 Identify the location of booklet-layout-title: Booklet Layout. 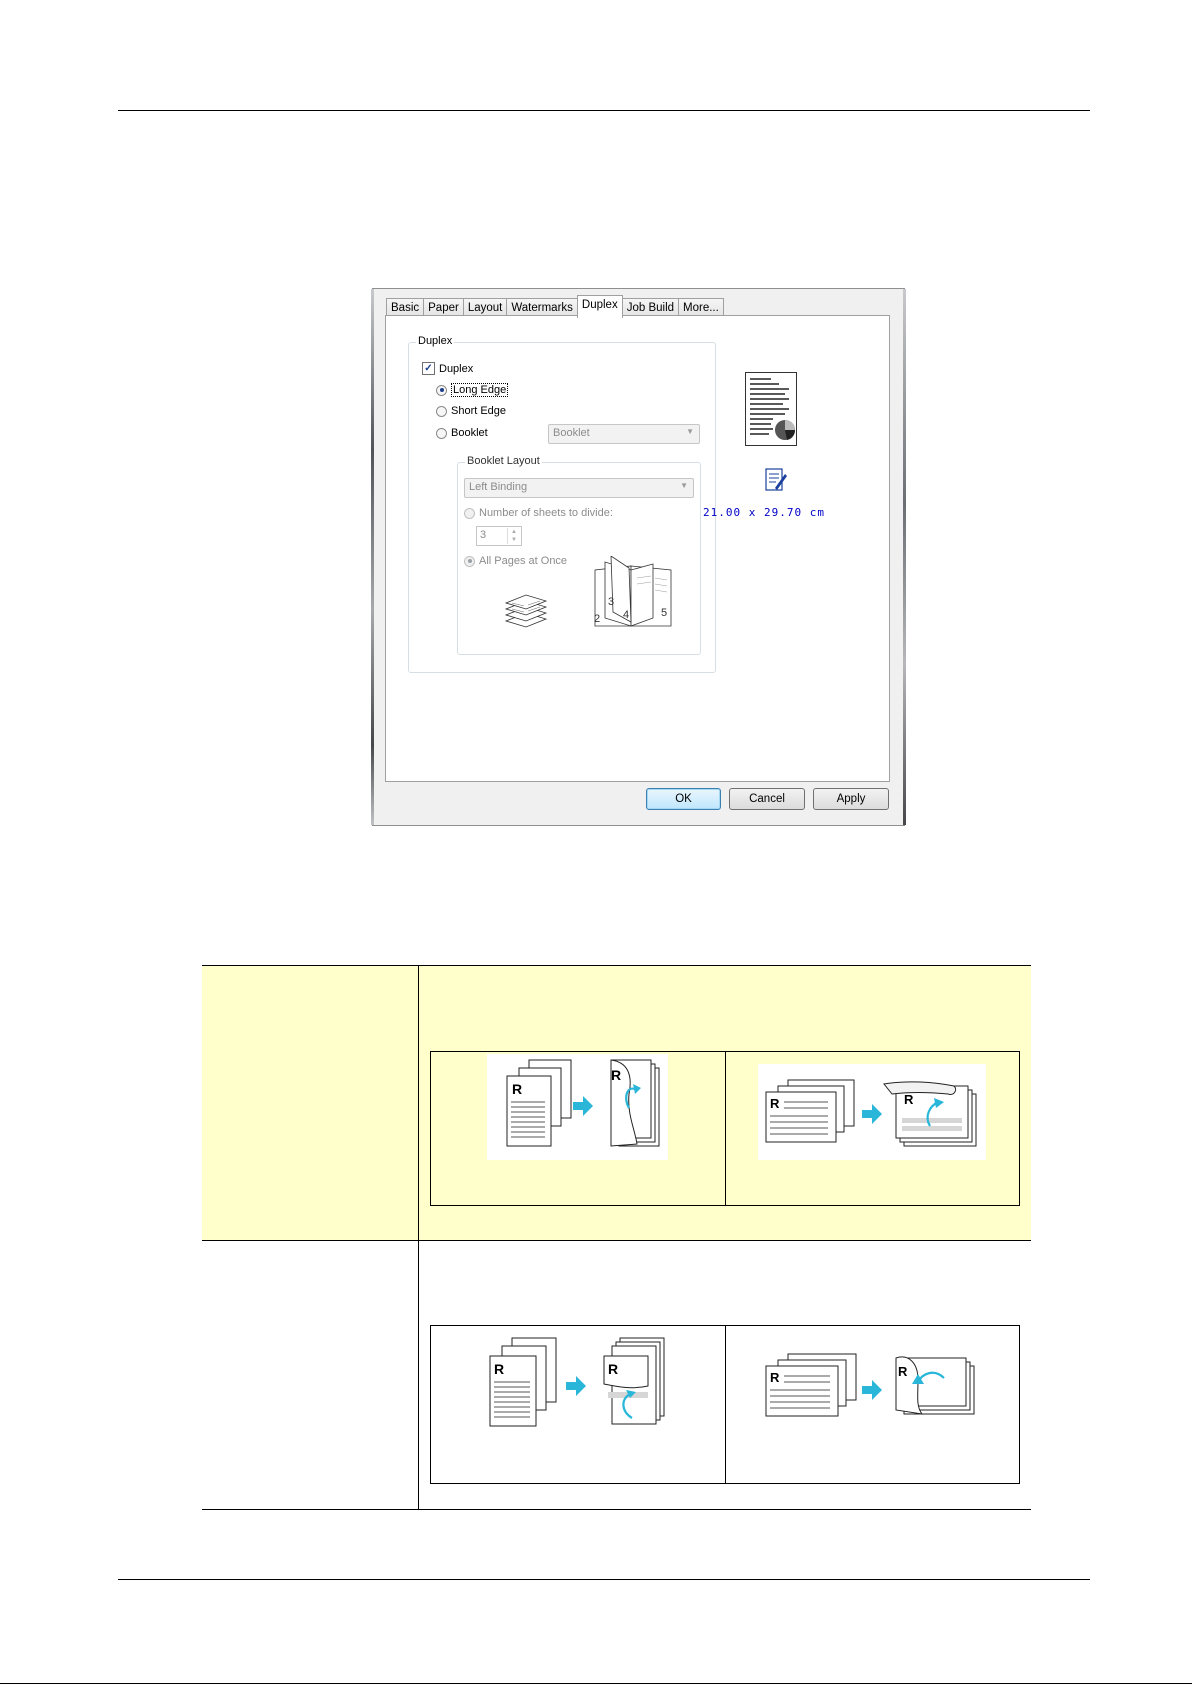
(503, 461).